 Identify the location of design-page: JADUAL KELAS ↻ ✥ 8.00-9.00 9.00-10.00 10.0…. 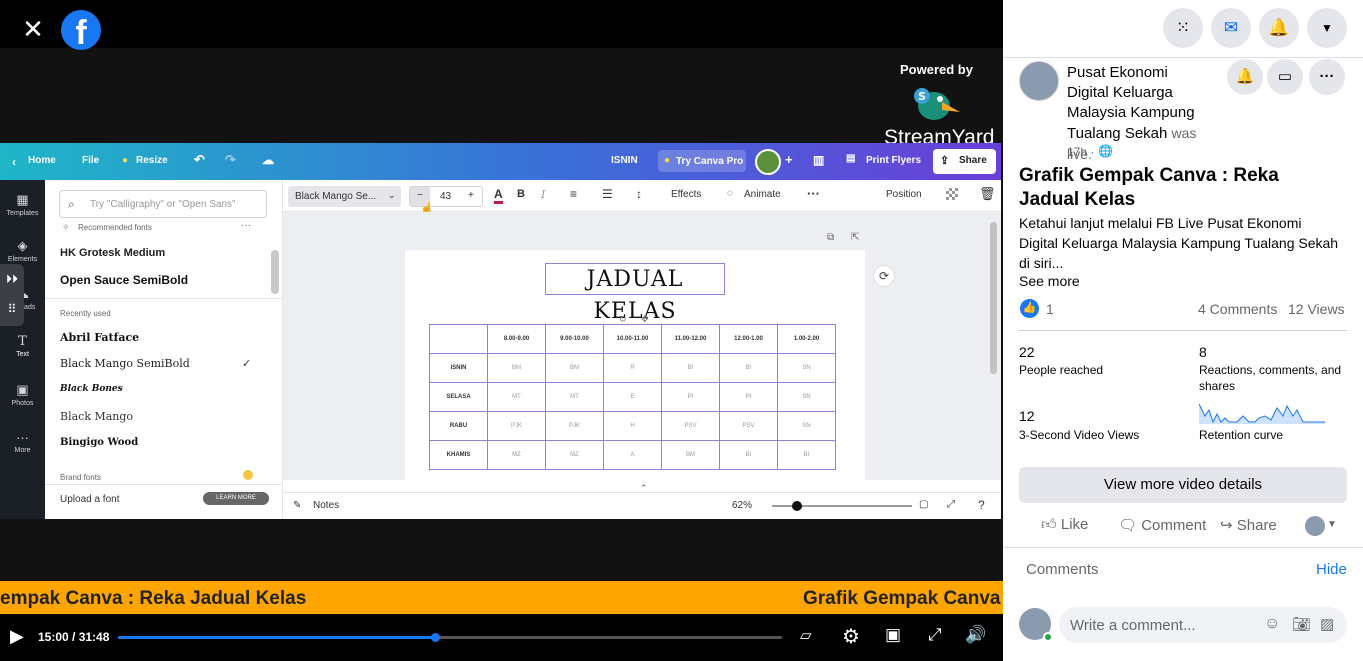
(635, 370).